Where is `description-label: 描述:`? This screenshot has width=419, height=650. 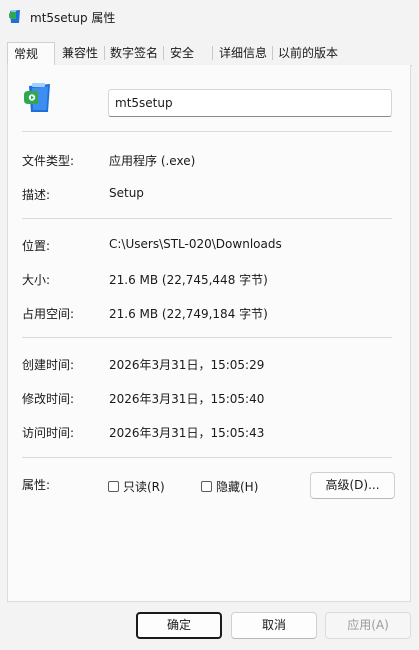
description-label: 描述: is located at coordinates (36, 195).